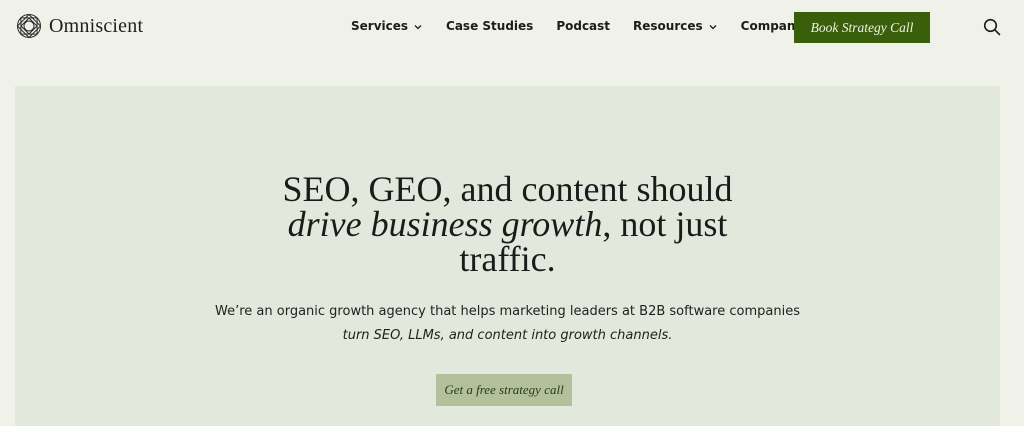 The width and height of the screenshot is (1024, 426). What do you see at coordinates (507, 189) in the screenshot?
I see `hero-headline-line1: SEO, GEO, and content should` at bounding box center [507, 189].